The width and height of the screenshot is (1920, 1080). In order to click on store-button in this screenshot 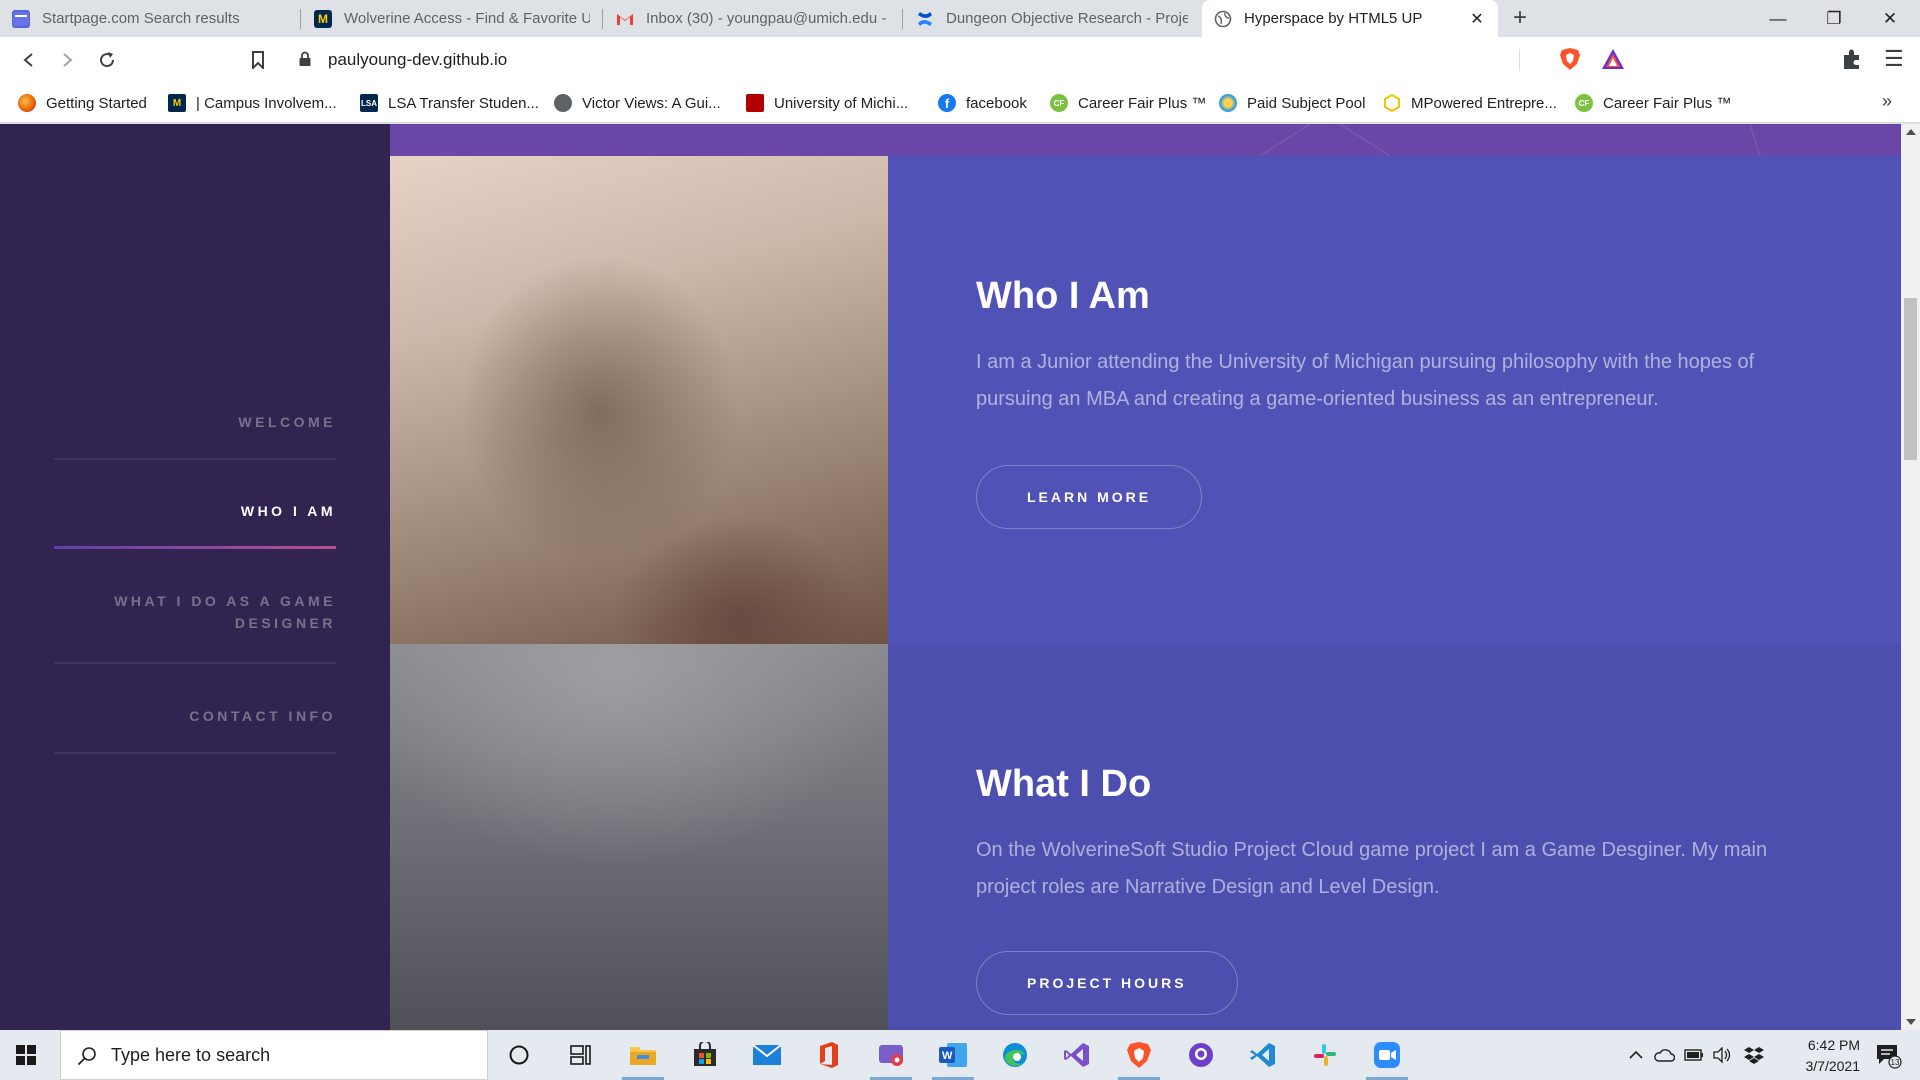, I will do `click(705, 1055)`.